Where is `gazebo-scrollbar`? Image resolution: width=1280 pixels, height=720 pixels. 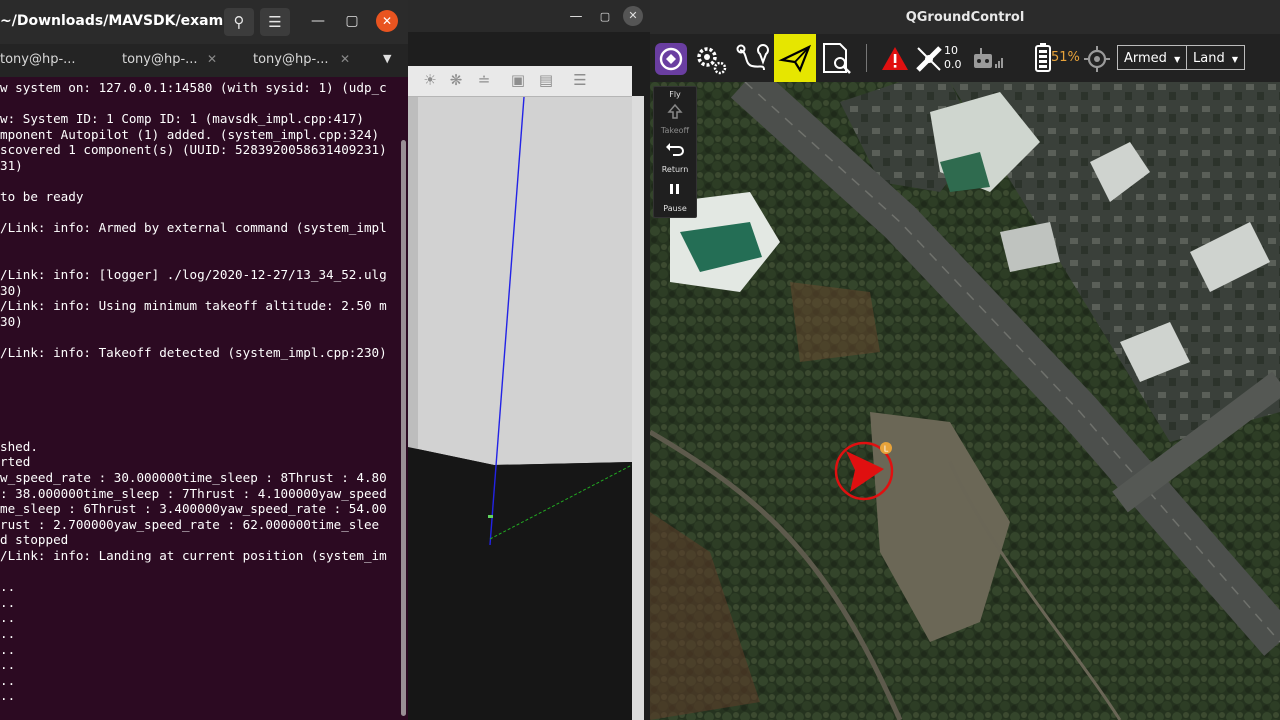
gazebo-scrollbar is located at coordinates (638, 408).